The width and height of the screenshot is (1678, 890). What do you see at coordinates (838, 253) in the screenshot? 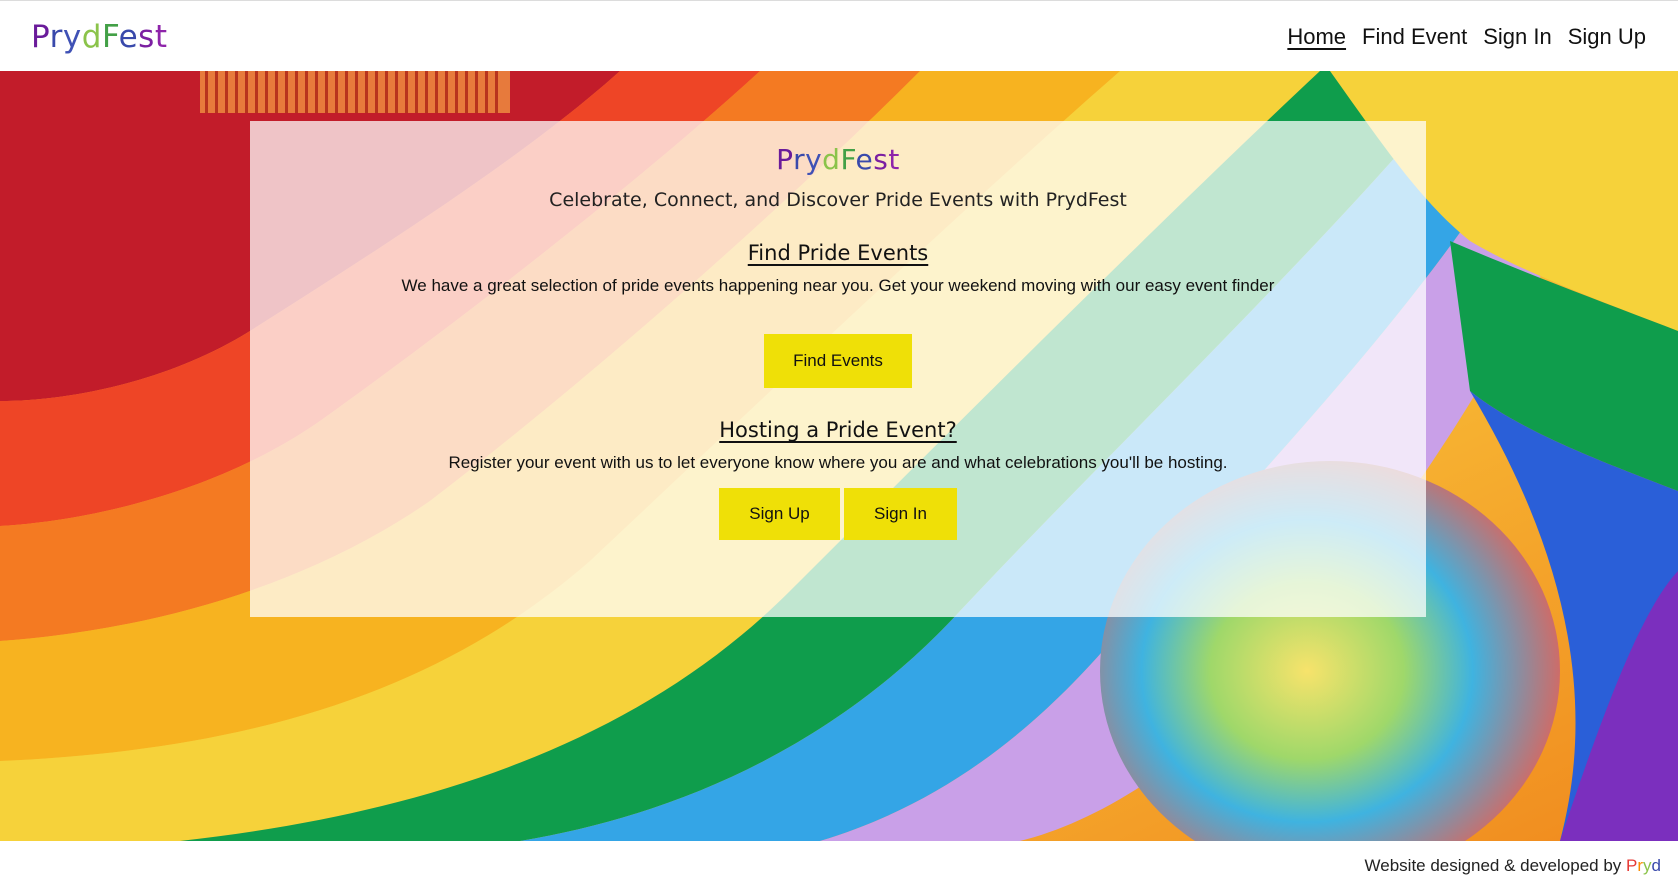
I see `find-events-heading: Find Pride Events` at bounding box center [838, 253].